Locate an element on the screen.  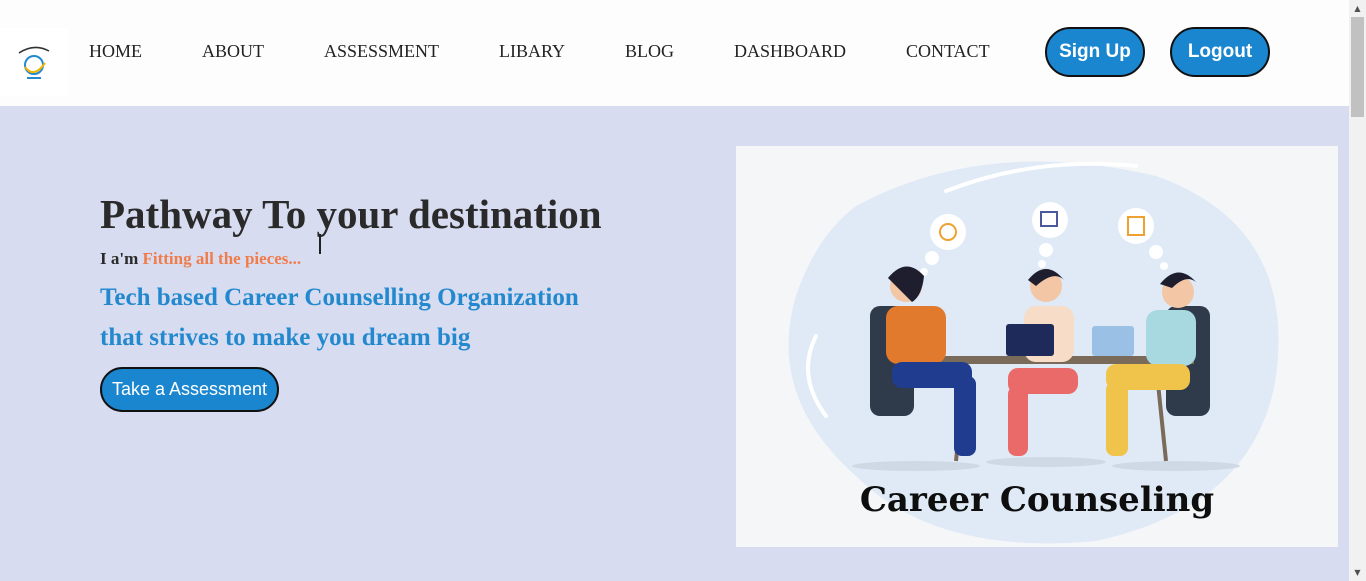
nav-blog: BLOG is located at coordinates (649, 51).